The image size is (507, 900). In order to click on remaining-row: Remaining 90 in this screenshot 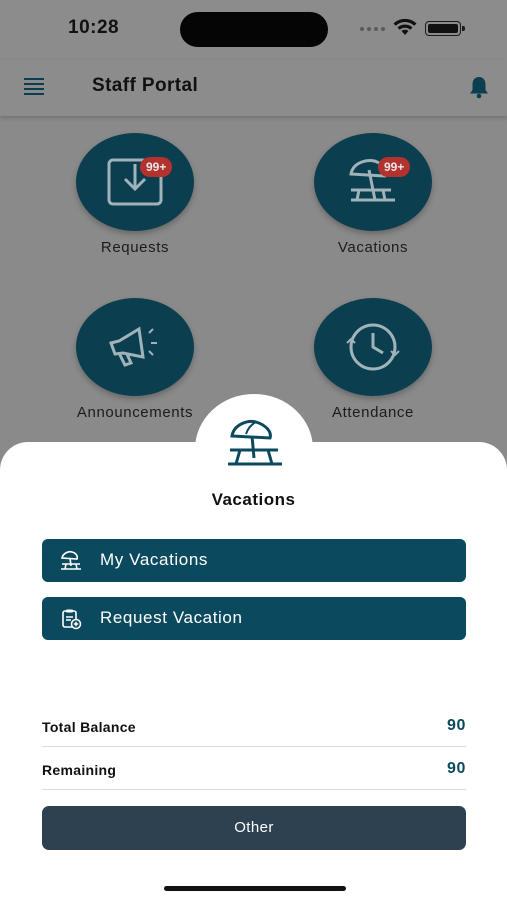, I will do `click(254, 770)`.